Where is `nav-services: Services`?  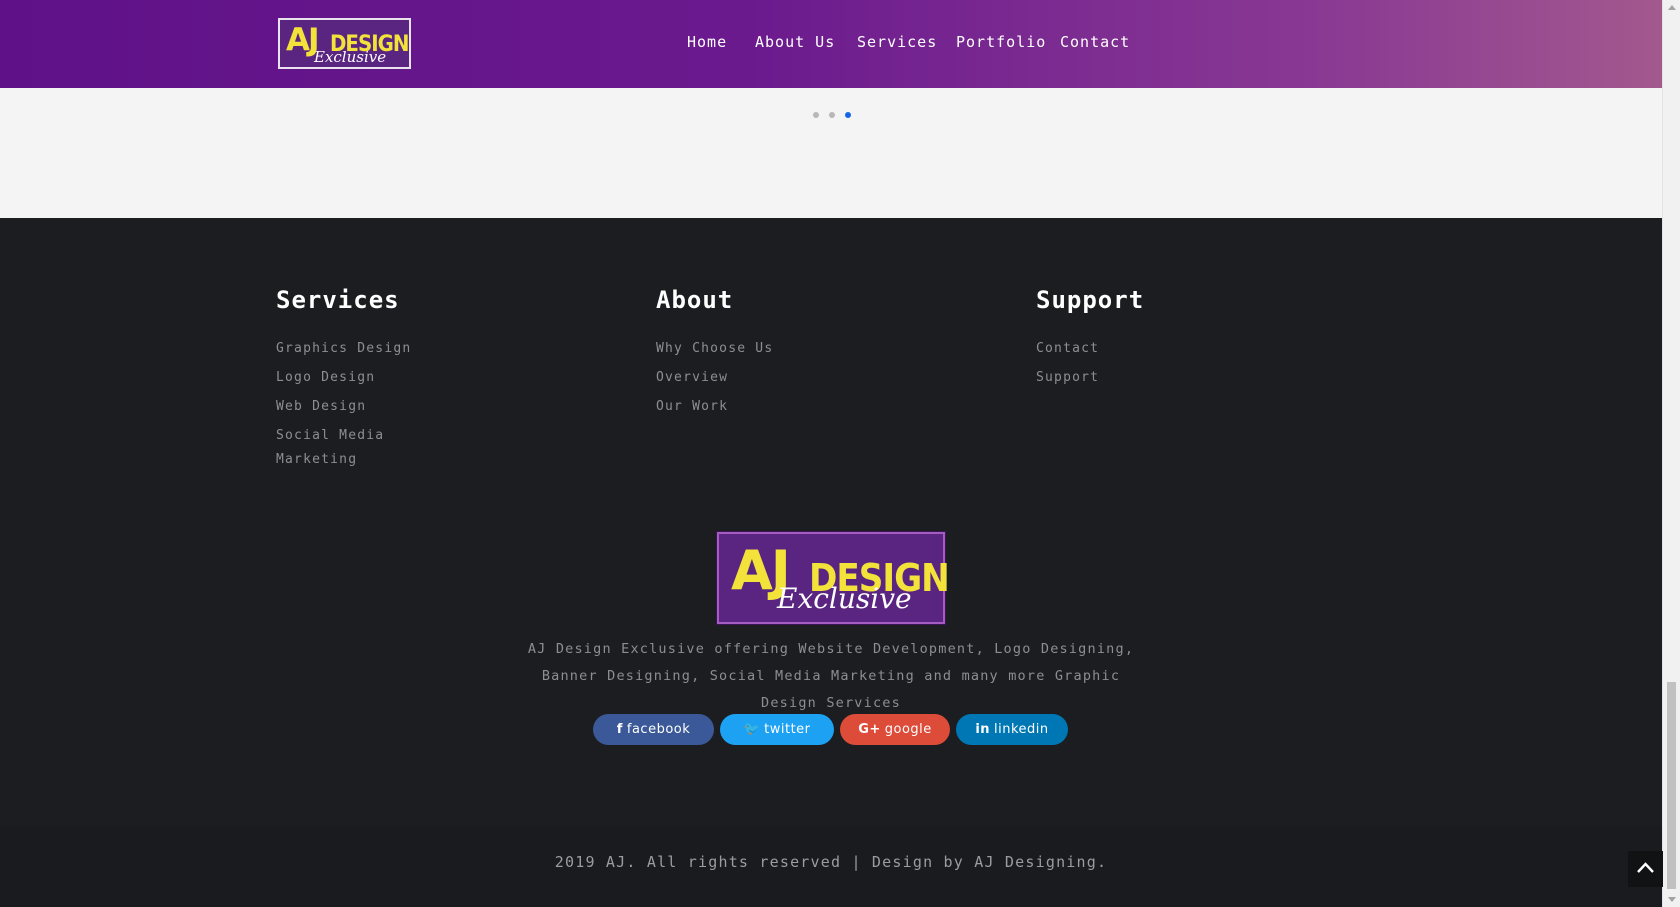
nav-services: Services is located at coordinates (897, 42).